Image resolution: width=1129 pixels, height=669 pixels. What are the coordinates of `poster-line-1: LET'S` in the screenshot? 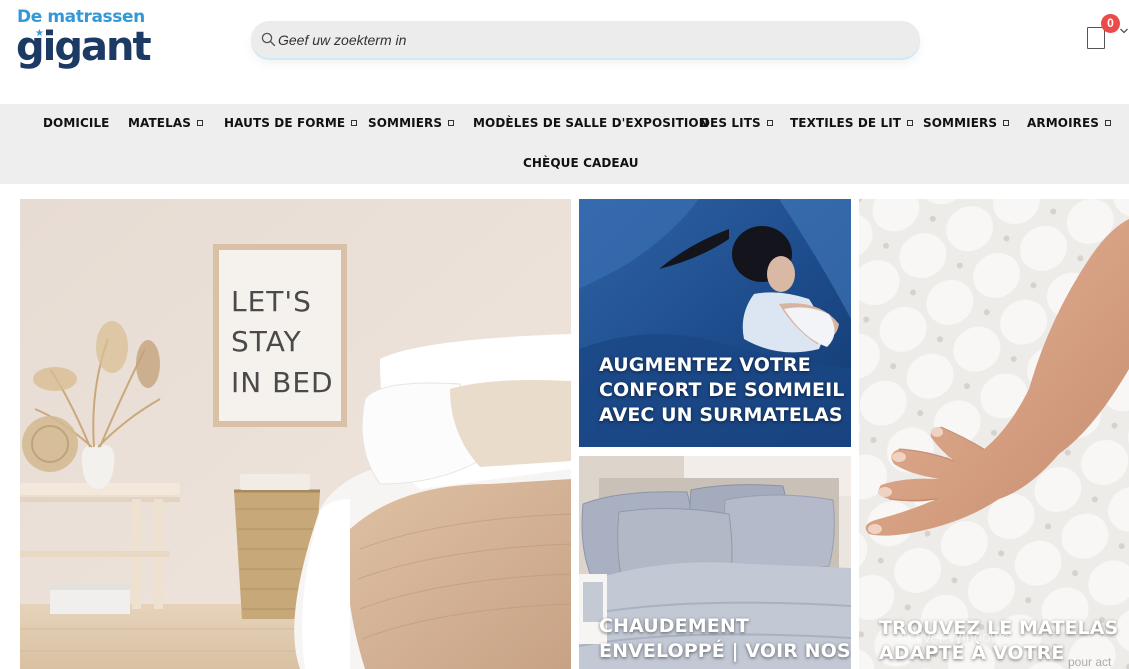 It's located at (271, 301).